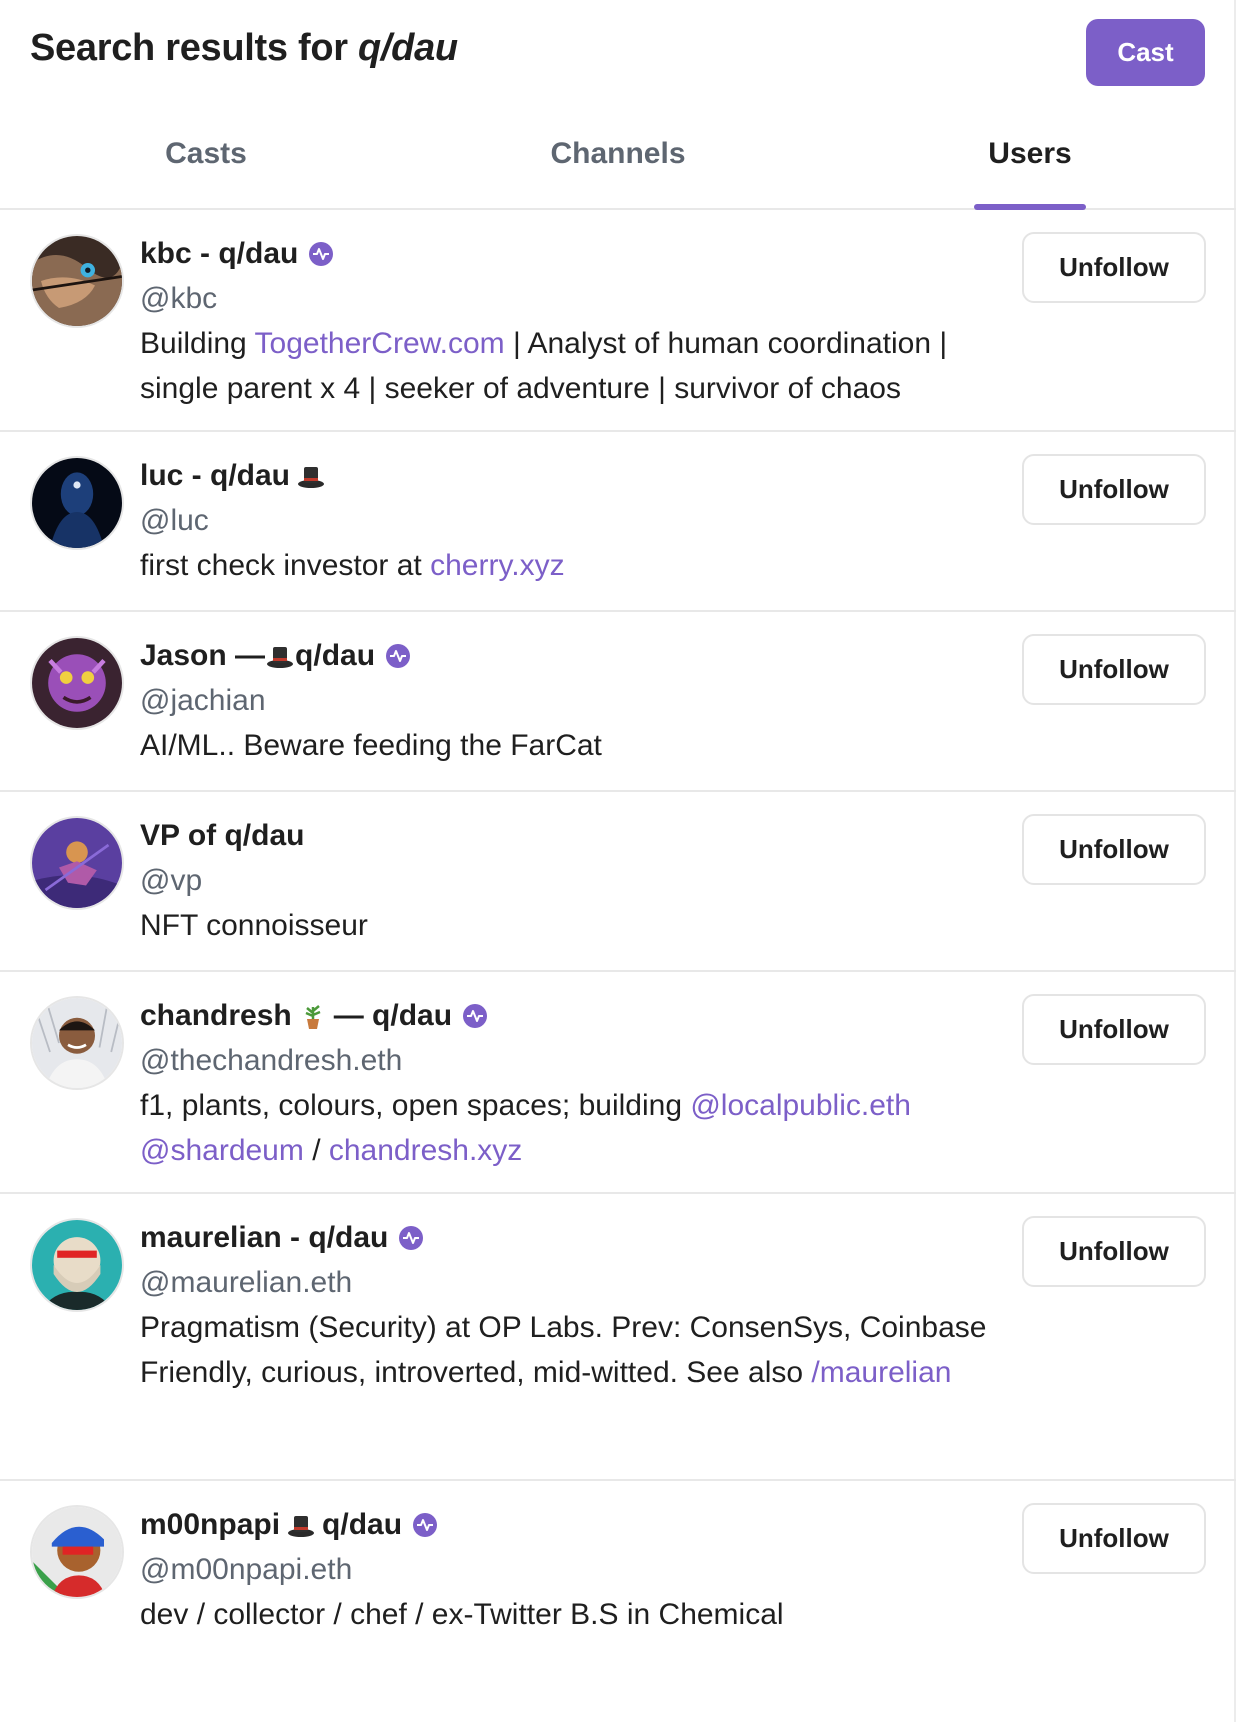 The height and width of the screenshot is (1722, 1236). What do you see at coordinates (497, 565) in the screenshot?
I see `bio-link: cherry.xyz` at bounding box center [497, 565].